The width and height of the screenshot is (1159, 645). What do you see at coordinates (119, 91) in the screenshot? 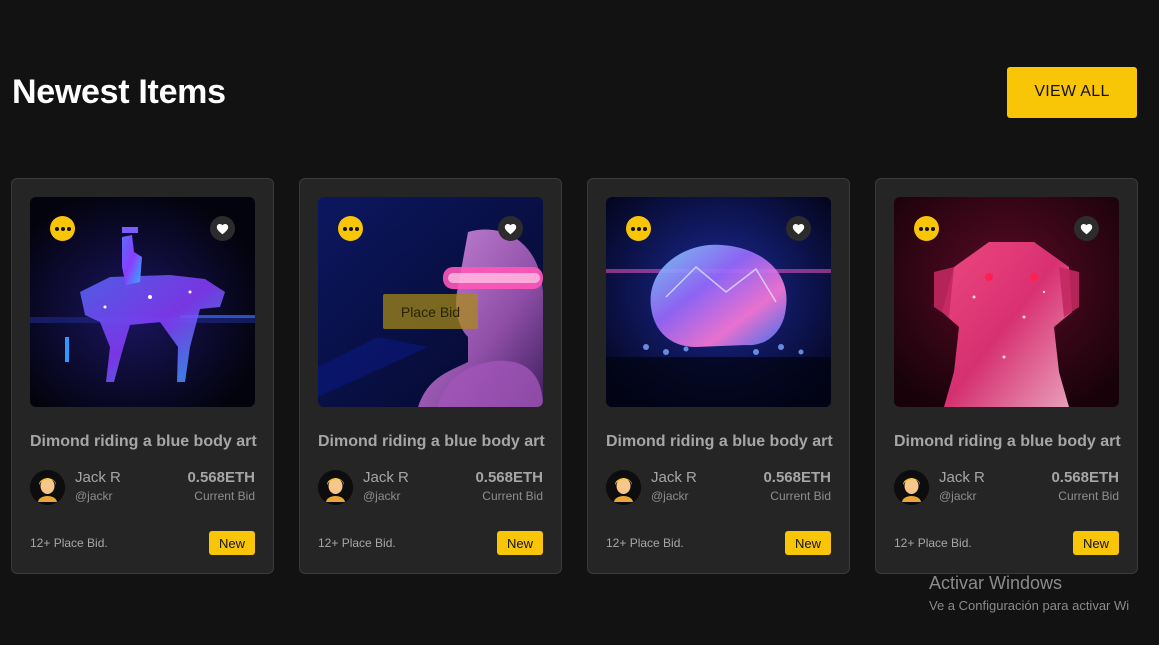
I see `section-title: Newest Items` at bounding box center [119, 91].